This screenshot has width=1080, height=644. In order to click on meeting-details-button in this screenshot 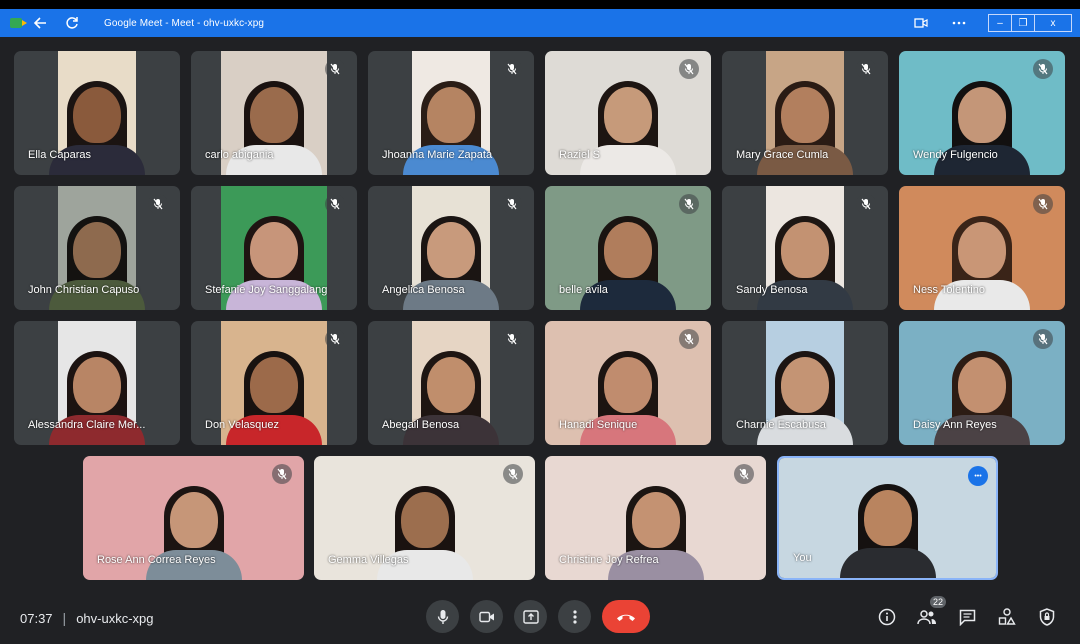, I will do `click(887, 617)`.